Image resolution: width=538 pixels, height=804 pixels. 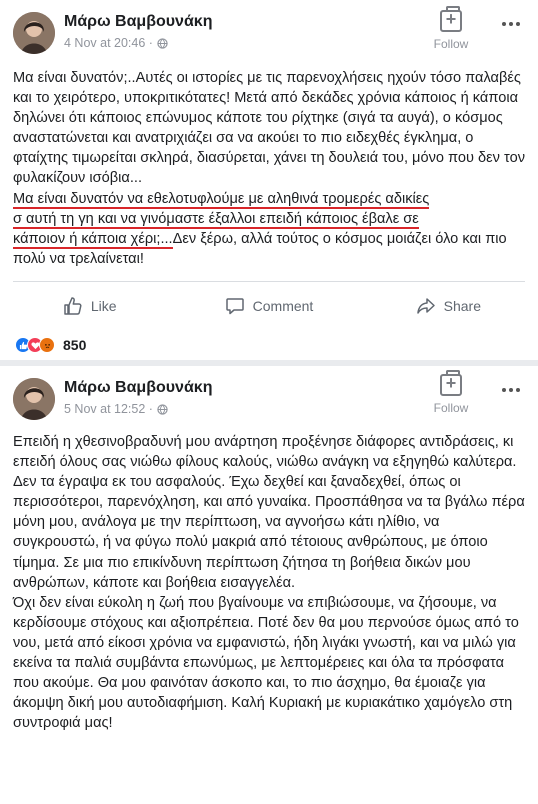 I want to click on like-label: Like, so click(x=103, y=306).